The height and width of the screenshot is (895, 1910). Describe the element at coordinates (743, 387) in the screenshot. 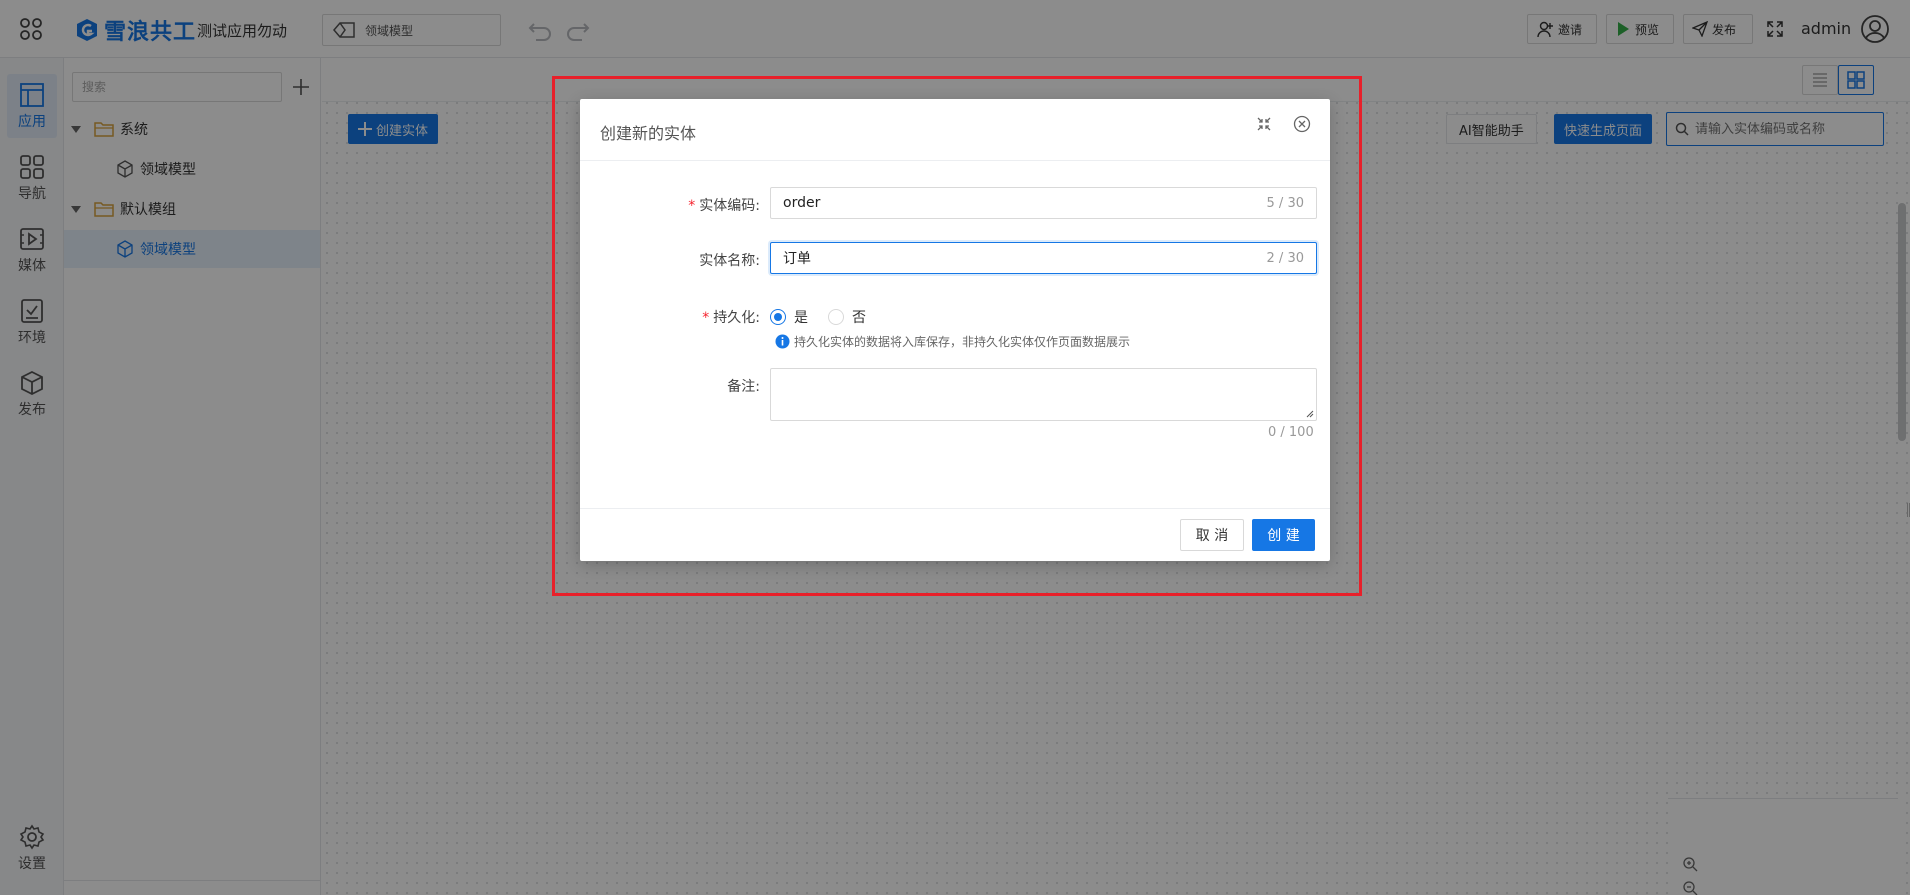

I see `remark-label: 备注:` at that location.